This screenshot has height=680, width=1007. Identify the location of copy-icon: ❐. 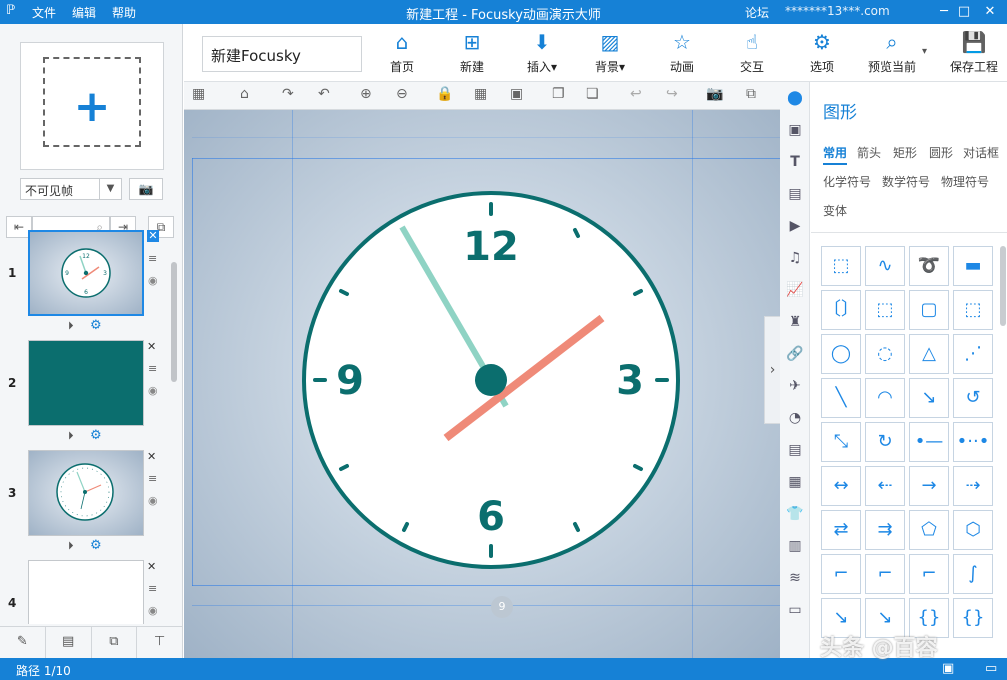
(558, 94).